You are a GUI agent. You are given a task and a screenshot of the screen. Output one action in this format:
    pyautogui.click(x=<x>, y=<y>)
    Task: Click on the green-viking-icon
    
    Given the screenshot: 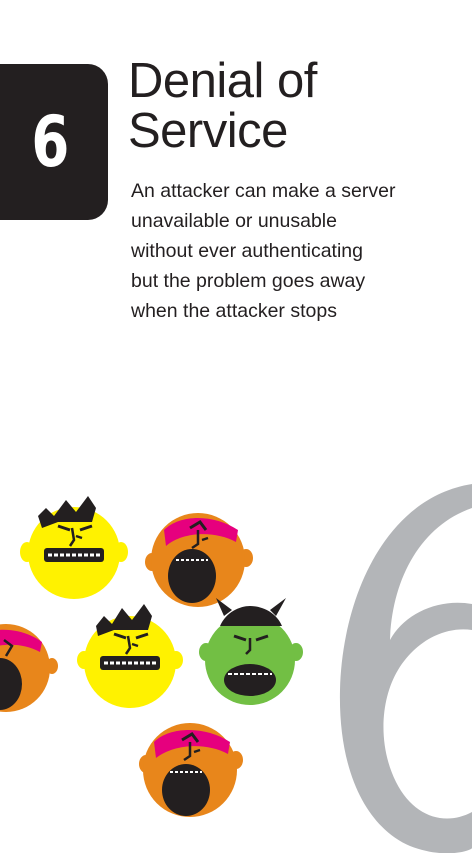 What is the action you would take?
    pyautogui.click(x=251, y=651)
    